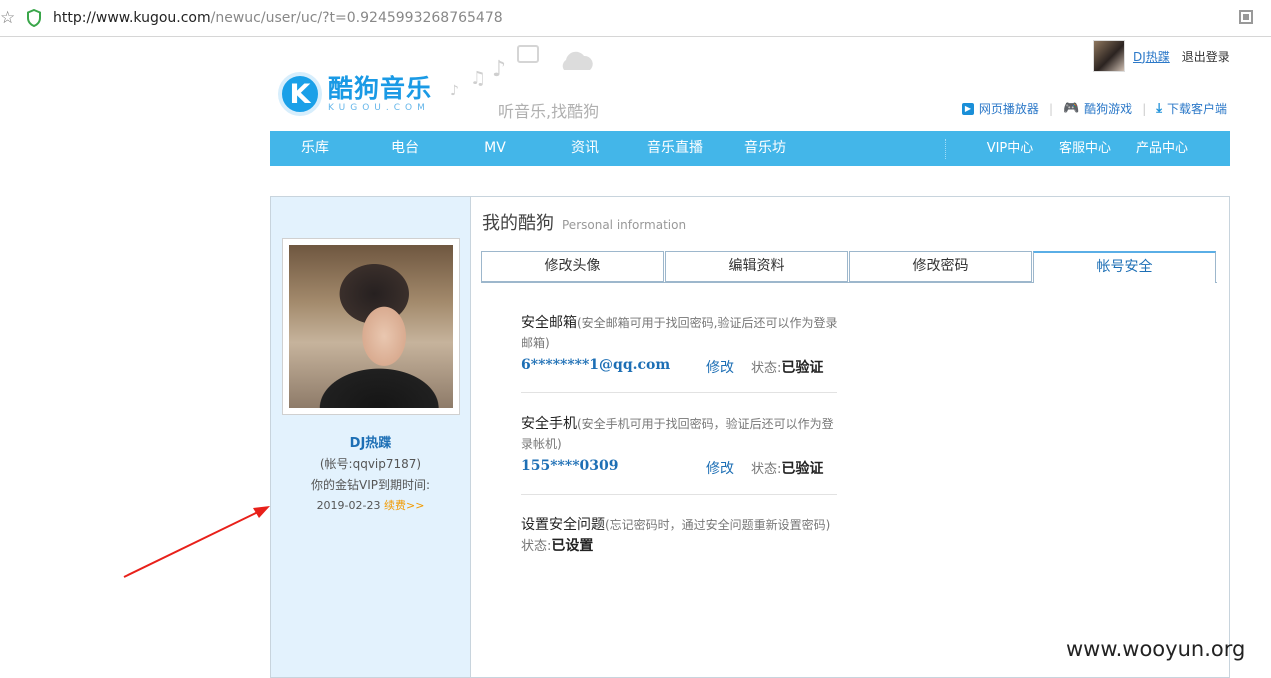  What do you see at coordinates (570, 466) in the screenshot?
I see `security-phone-value: 155****0309` at bounding box center [570, 466].